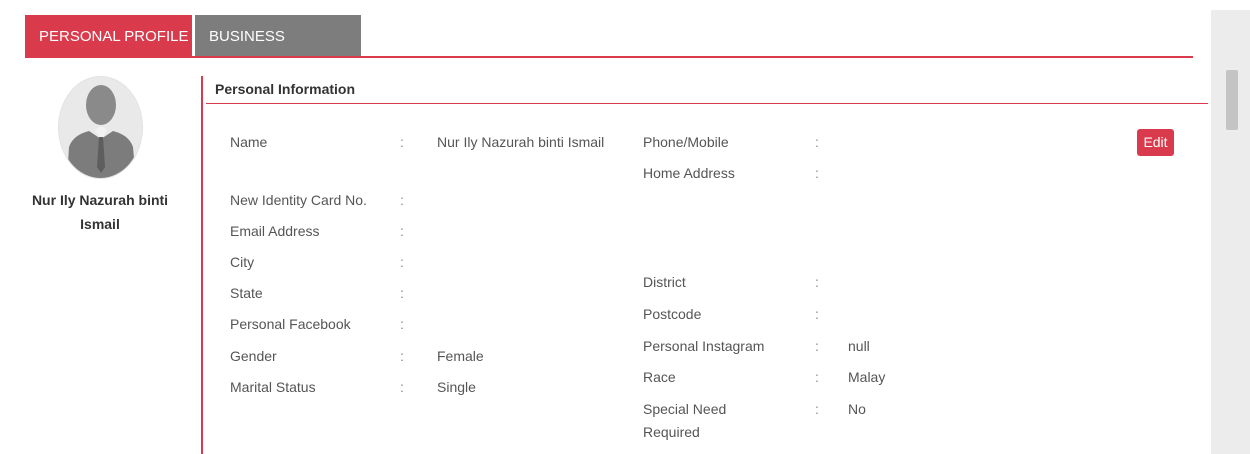 This screenshot has height=454, width=1250. I want to click on email-label: Email Address, so click(275, 231).